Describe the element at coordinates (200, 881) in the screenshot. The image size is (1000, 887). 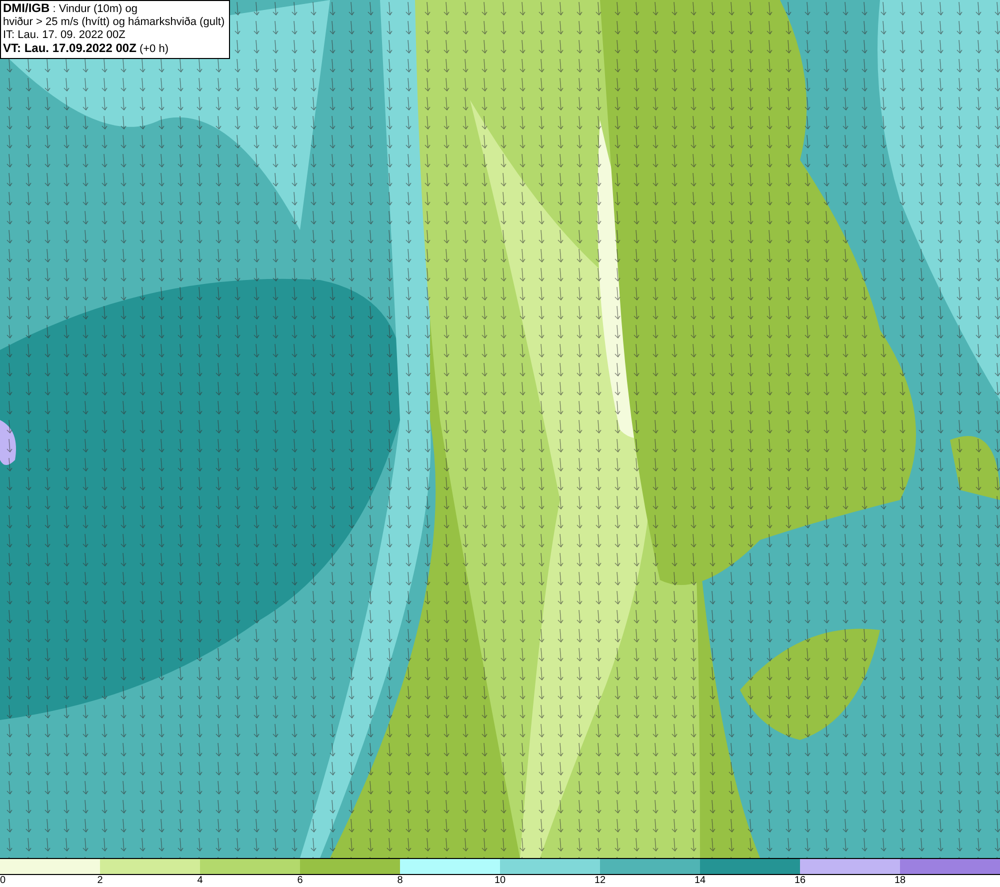
I see `scale-label: 4` at that location.